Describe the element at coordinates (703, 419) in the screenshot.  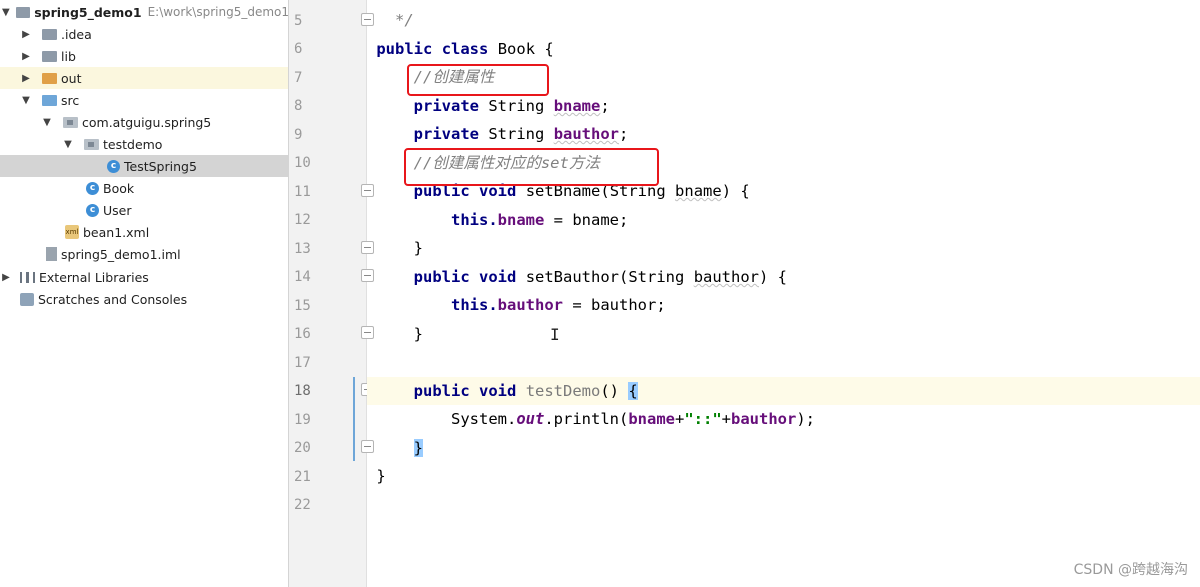
I see `string-literal: "::"` at that location.